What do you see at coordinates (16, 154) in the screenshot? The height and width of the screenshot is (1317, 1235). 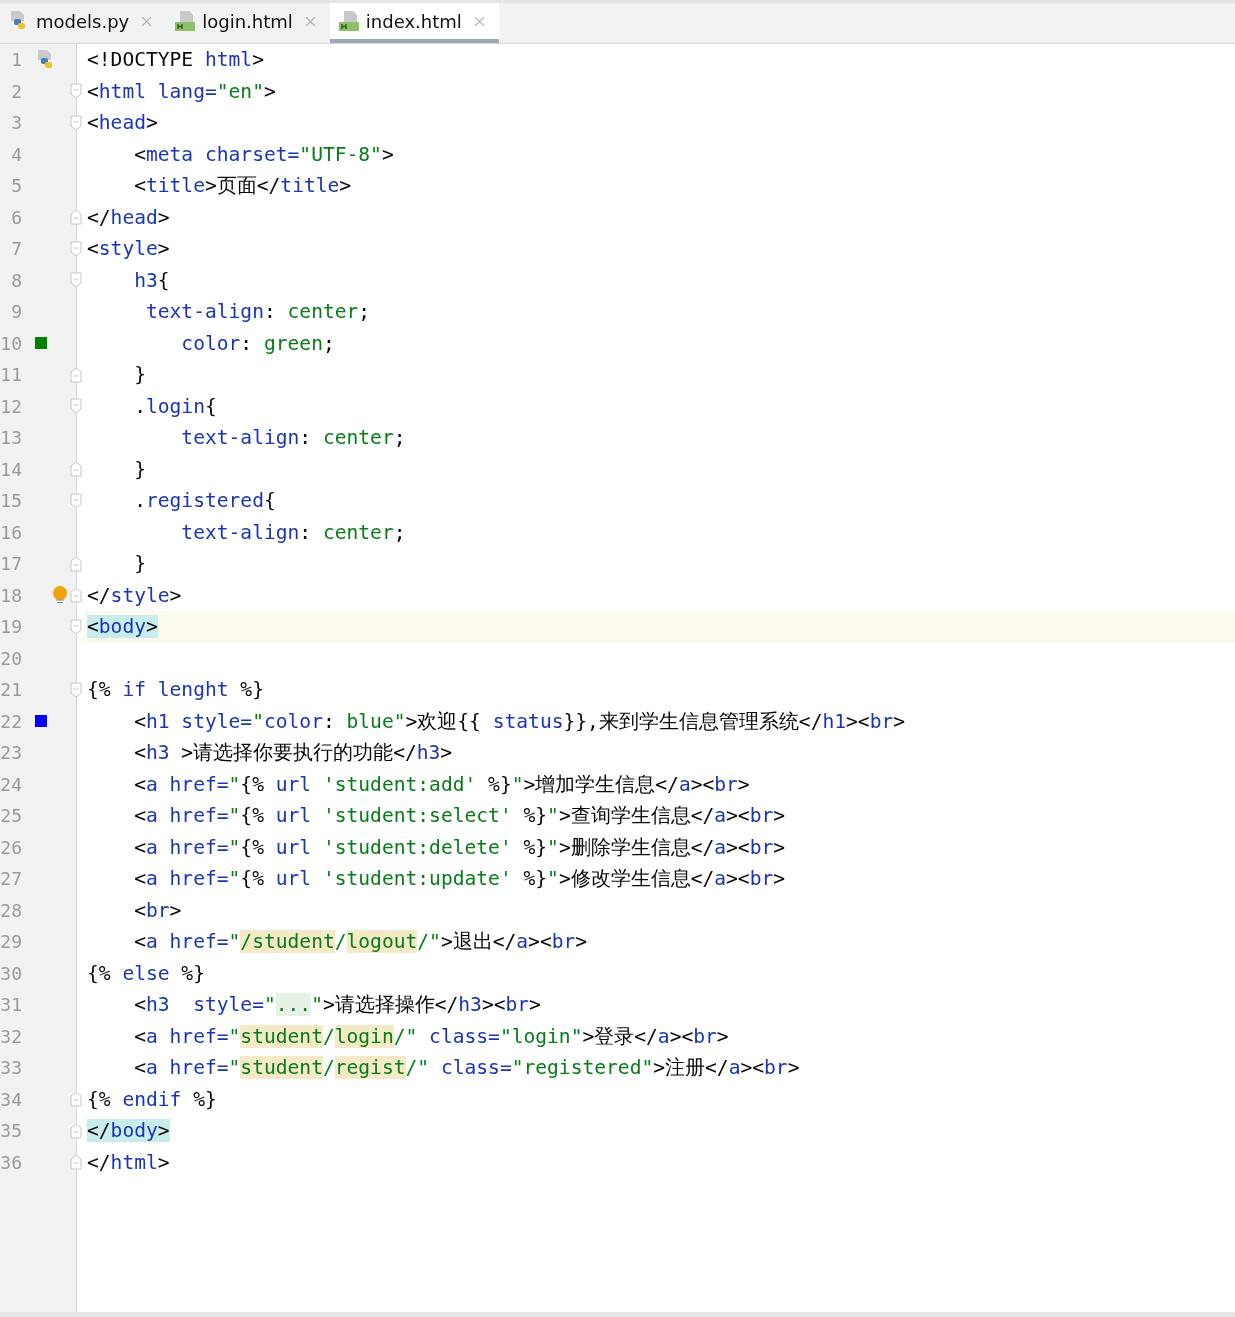 I see `line-number: 4` at bounding box center [16, 154].